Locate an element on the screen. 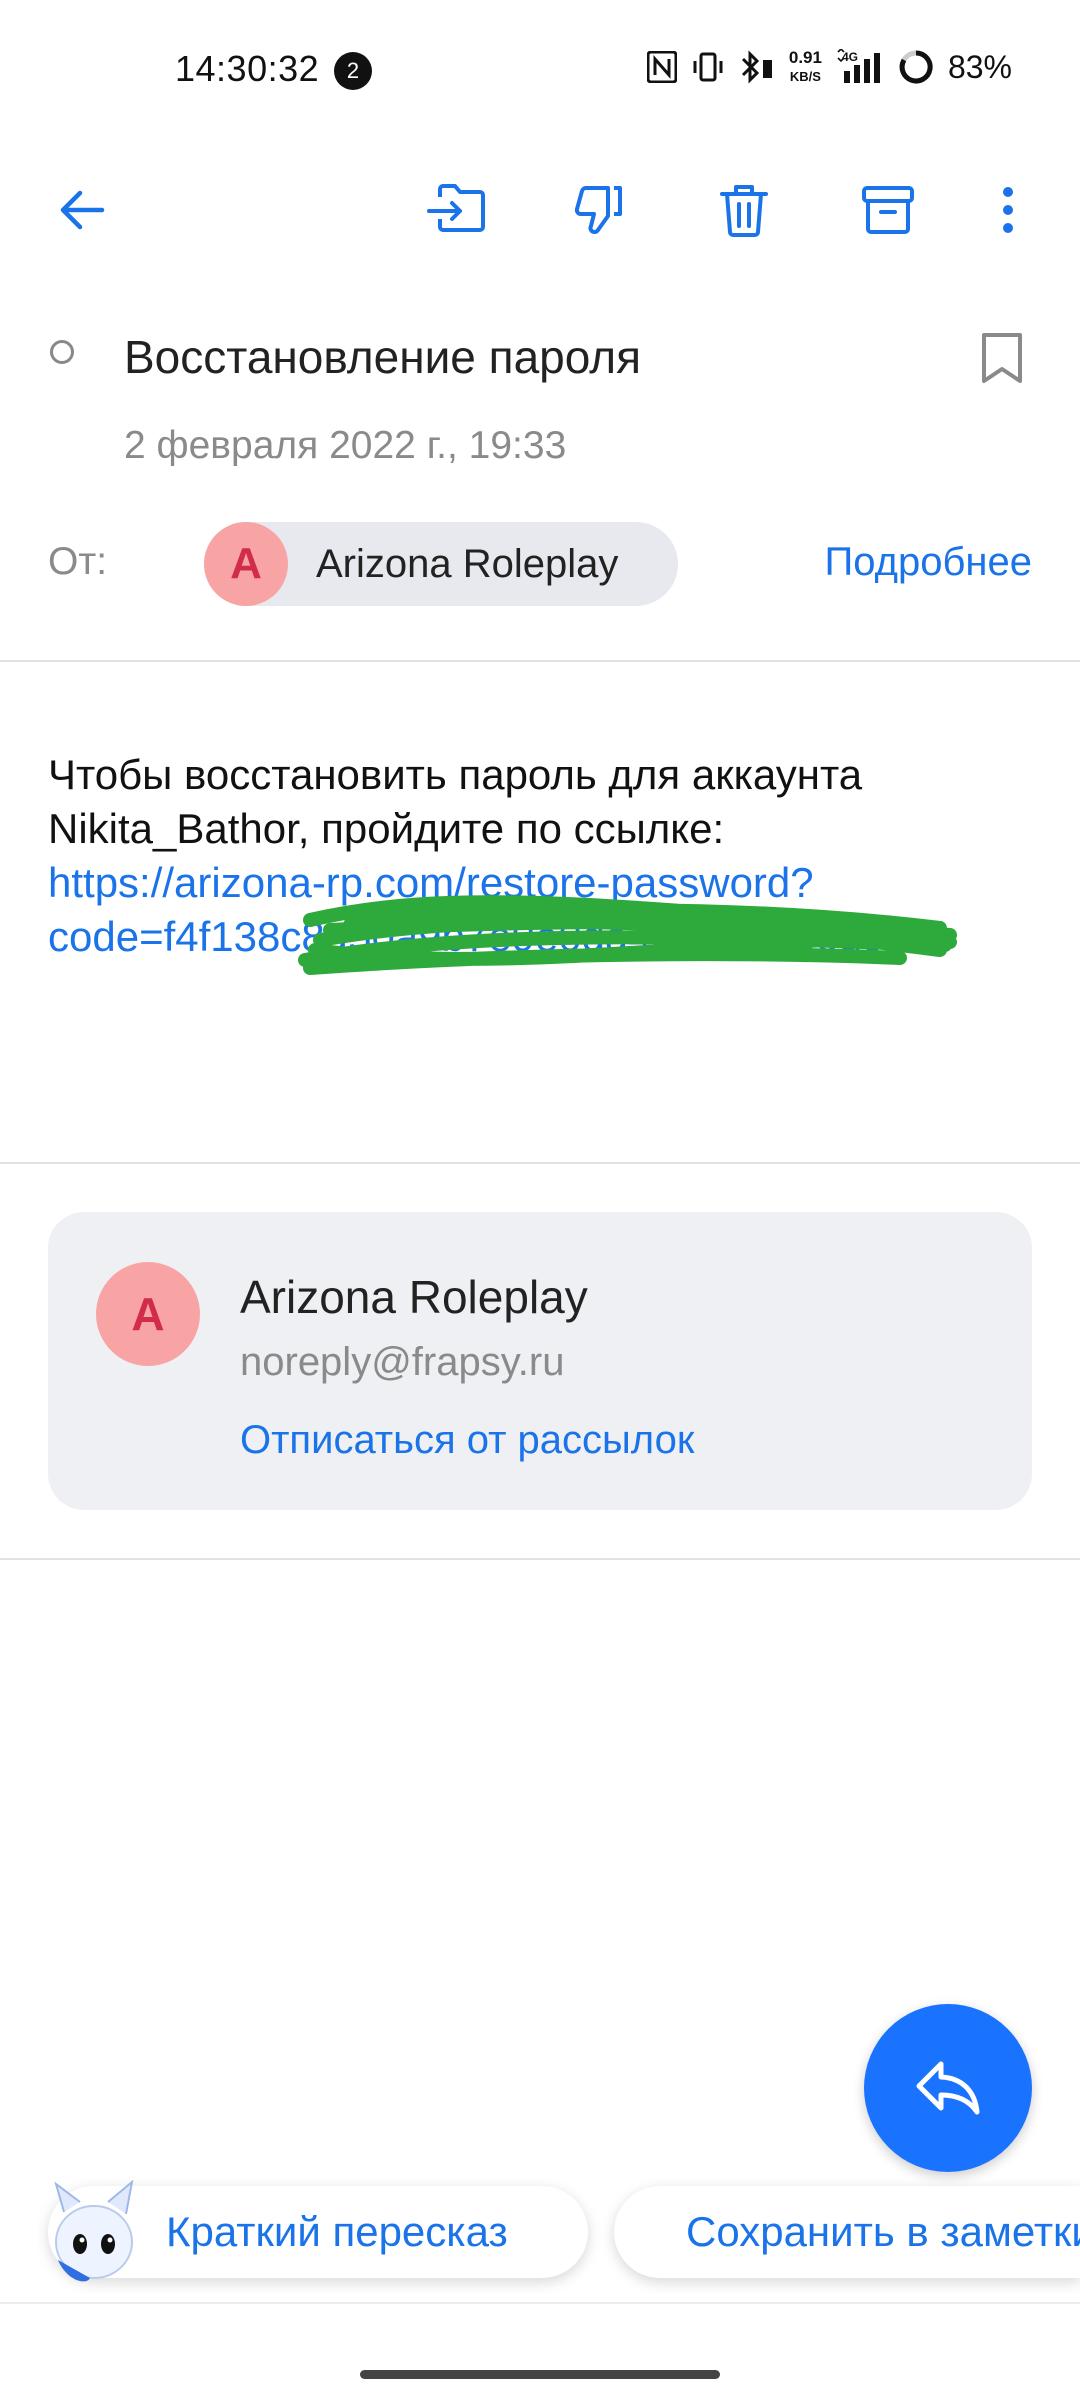 This screenshot has width=1080, height=2400. card-avatar: A is located at coordinates (148, 1314).